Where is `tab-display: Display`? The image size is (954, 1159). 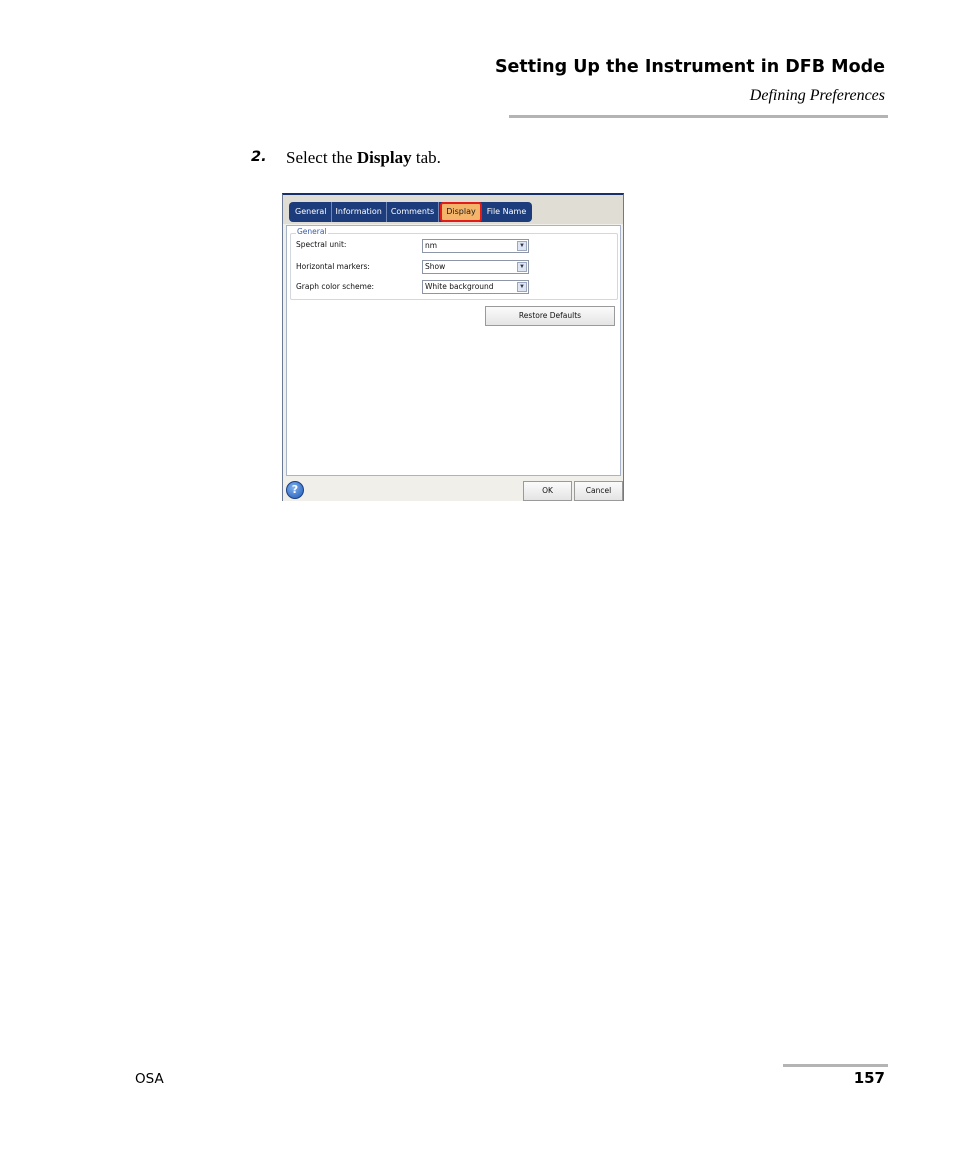
tab-display: Display is located at coordinates (461, 212).